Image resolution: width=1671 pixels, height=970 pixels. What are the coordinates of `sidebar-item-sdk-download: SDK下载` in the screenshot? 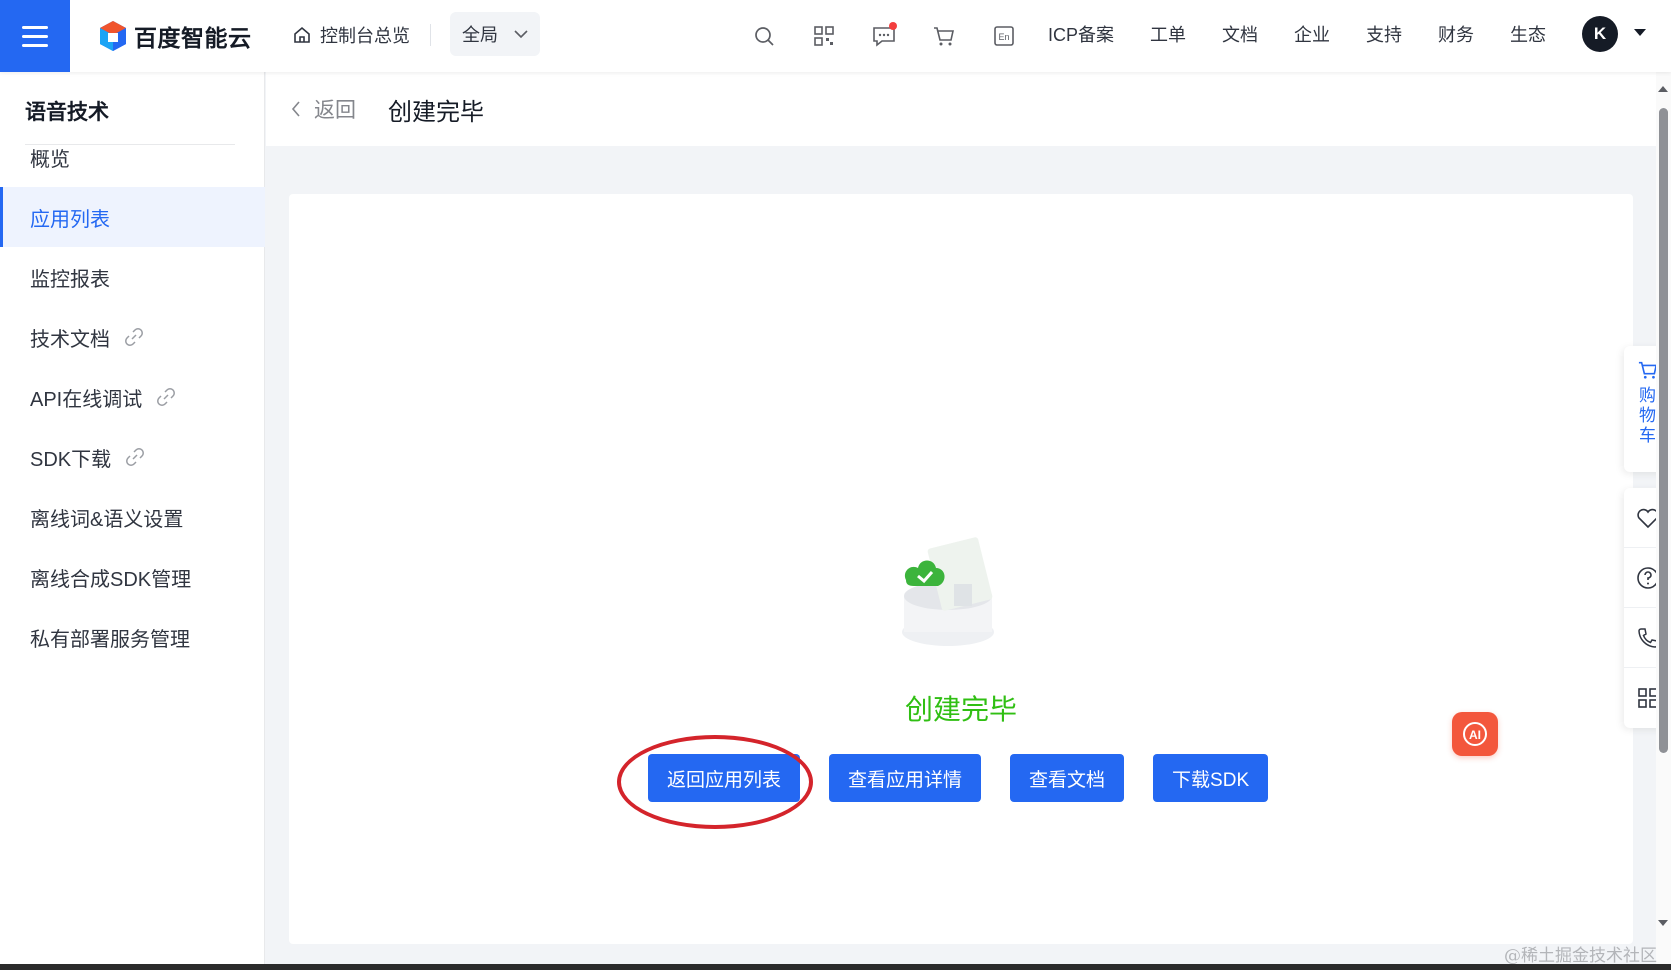 It's located at (132, 457).